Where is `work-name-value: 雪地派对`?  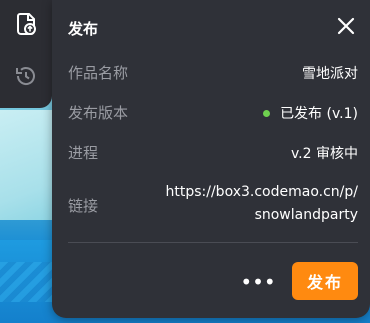
work-name-value: 雪地派对 is located at coordinates (330, 74).